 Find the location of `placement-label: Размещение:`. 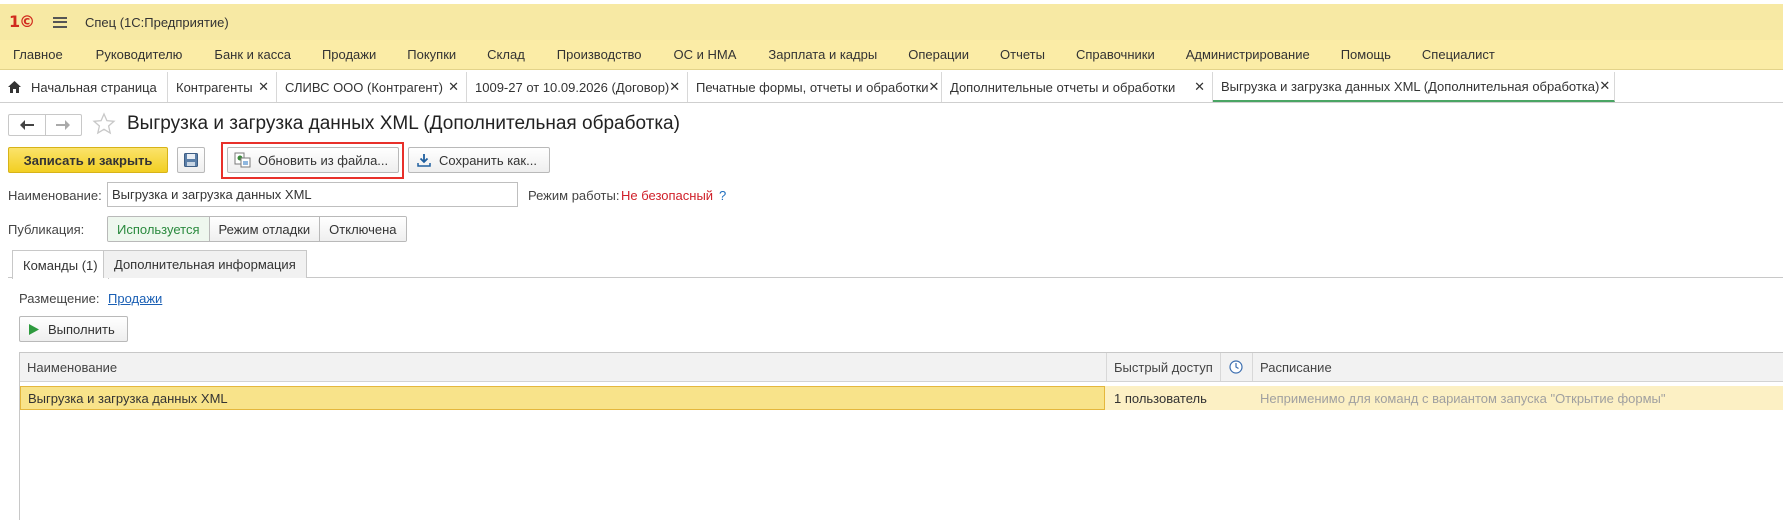

placement-label: Размещение: is located at coordinates (59, 298).